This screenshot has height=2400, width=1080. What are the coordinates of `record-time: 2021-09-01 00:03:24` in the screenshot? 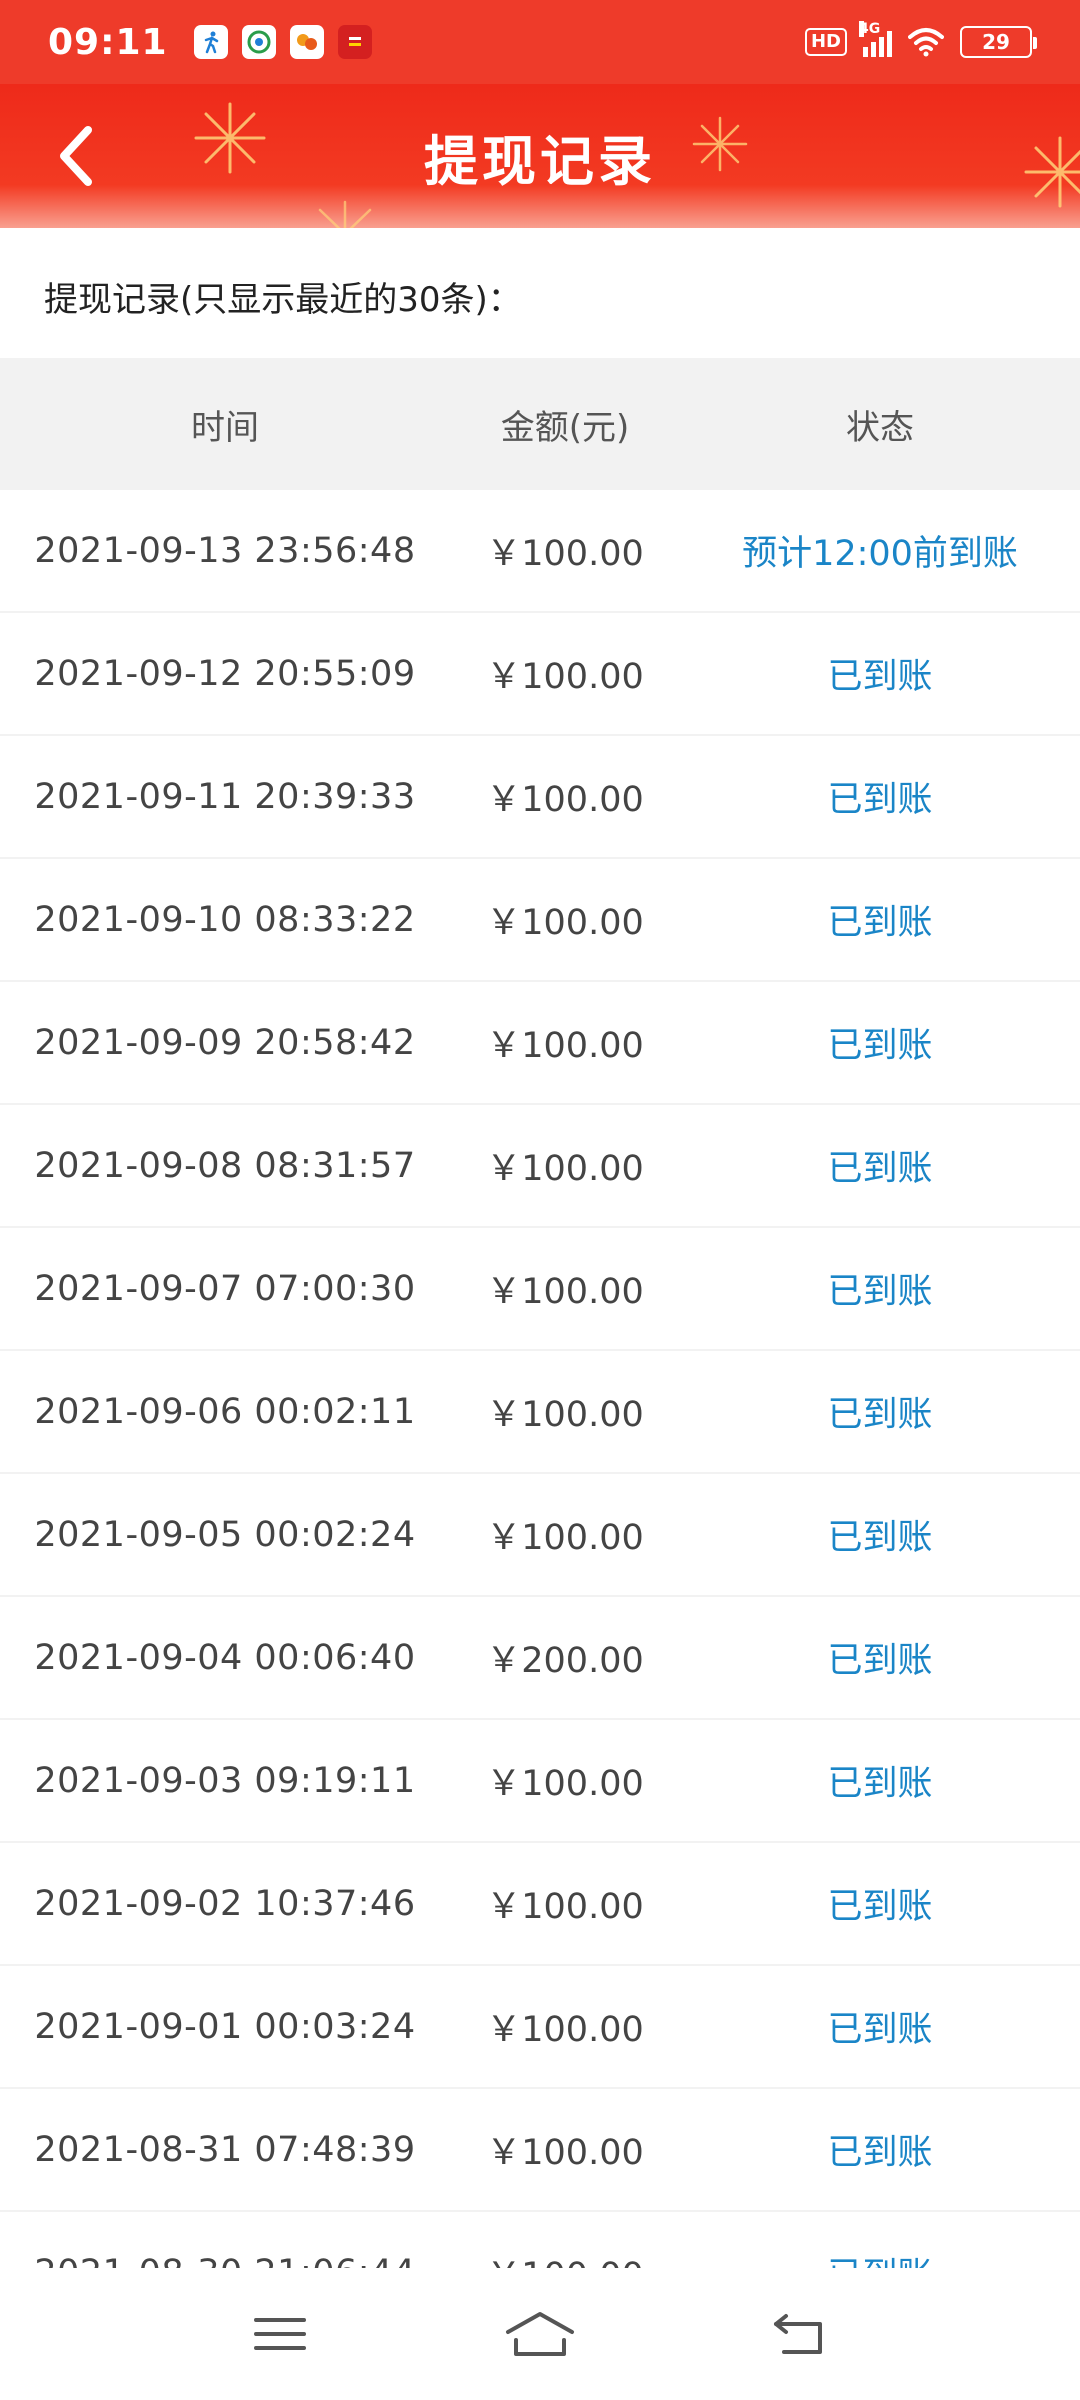 It's located at (225, 2026).